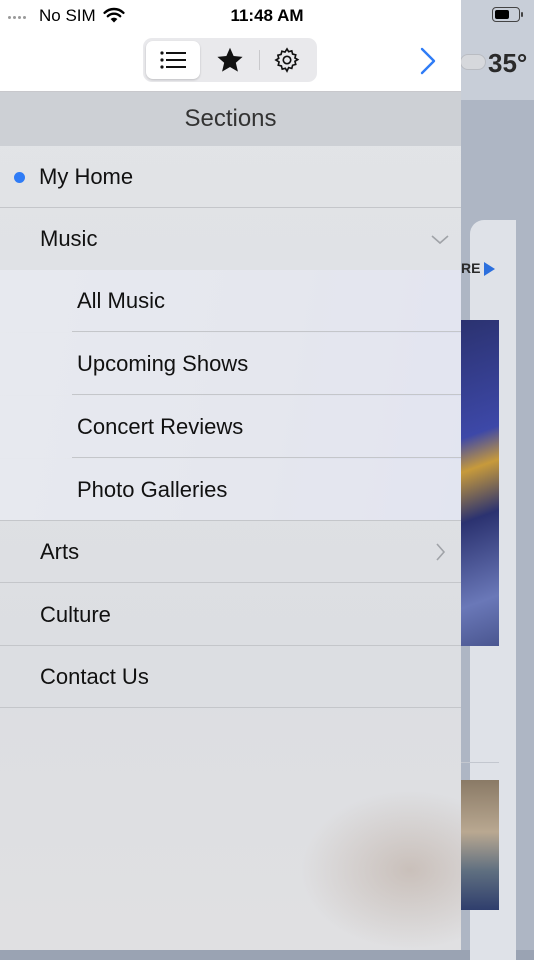 The height and width of the screenshot is (960, 534). Describe the element at coordinates (480, 845) in the screenshot. I see `article-thumbnail` at that location.